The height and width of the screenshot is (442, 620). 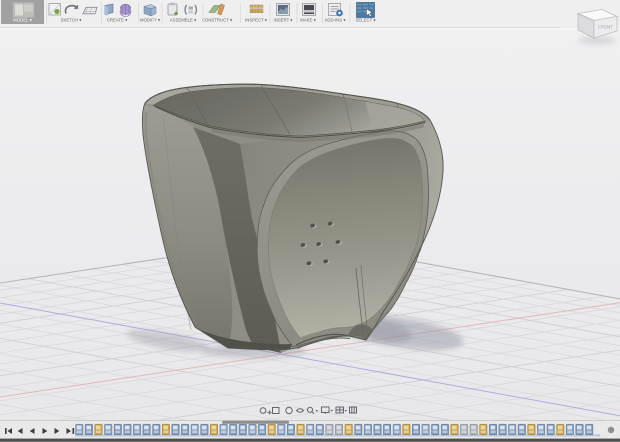 I want to click on svg-text: INSERT ▾, so click(x=283, y=19).